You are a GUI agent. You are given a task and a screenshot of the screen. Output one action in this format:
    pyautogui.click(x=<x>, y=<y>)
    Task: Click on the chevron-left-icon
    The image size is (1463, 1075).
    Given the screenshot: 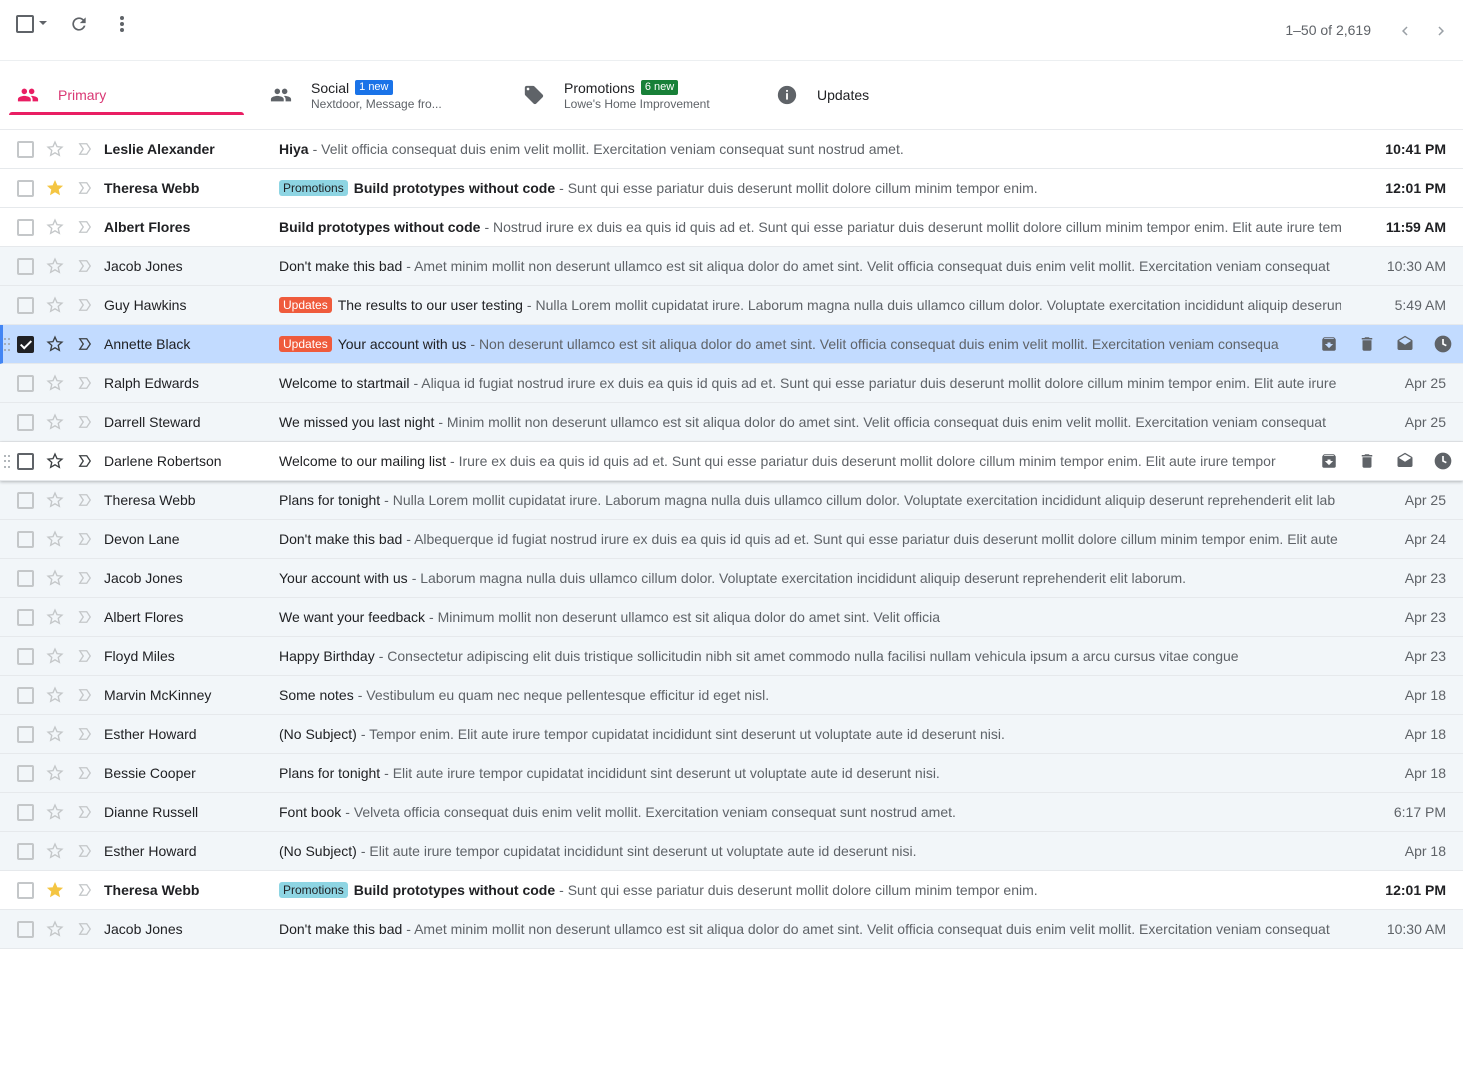 What is the action you would take?
    pyautogui.click(x=1405, y=31)
    